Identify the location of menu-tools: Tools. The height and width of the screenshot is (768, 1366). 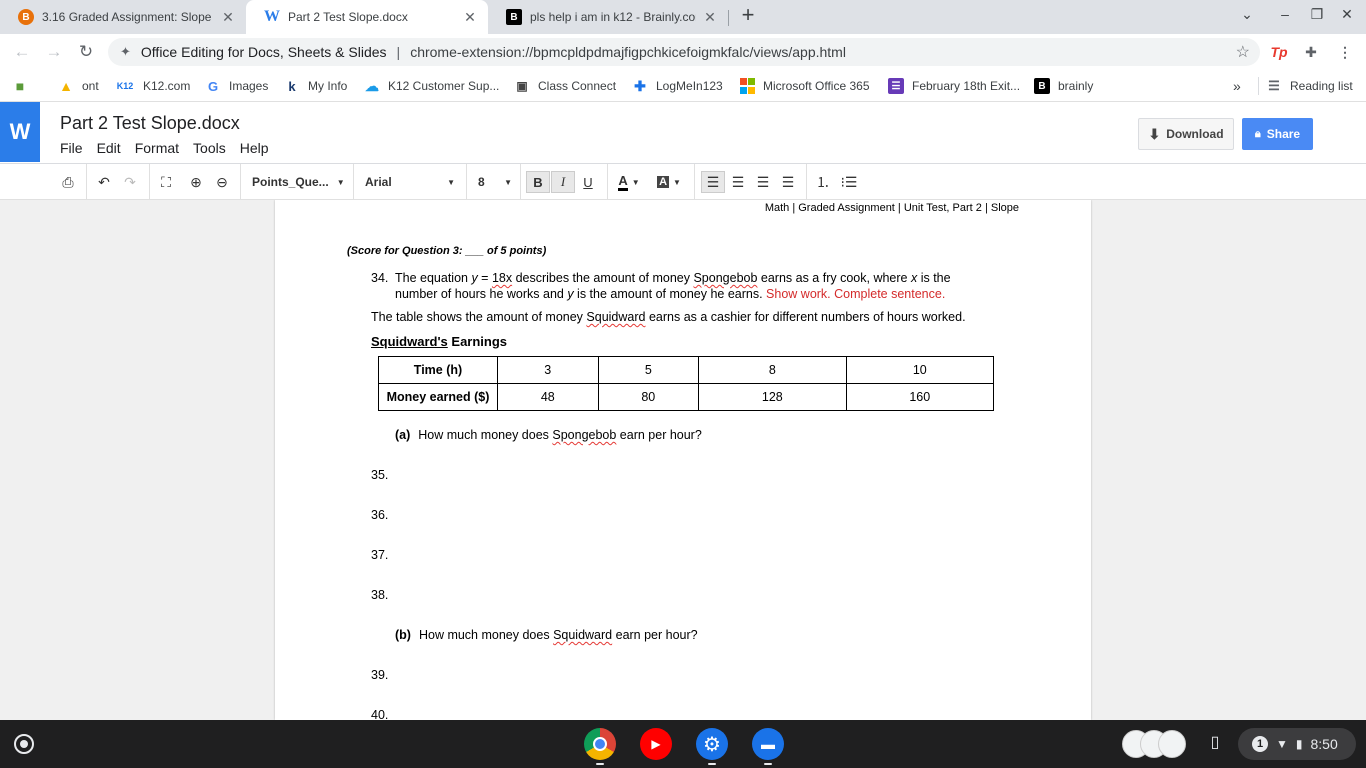
(209, 148).